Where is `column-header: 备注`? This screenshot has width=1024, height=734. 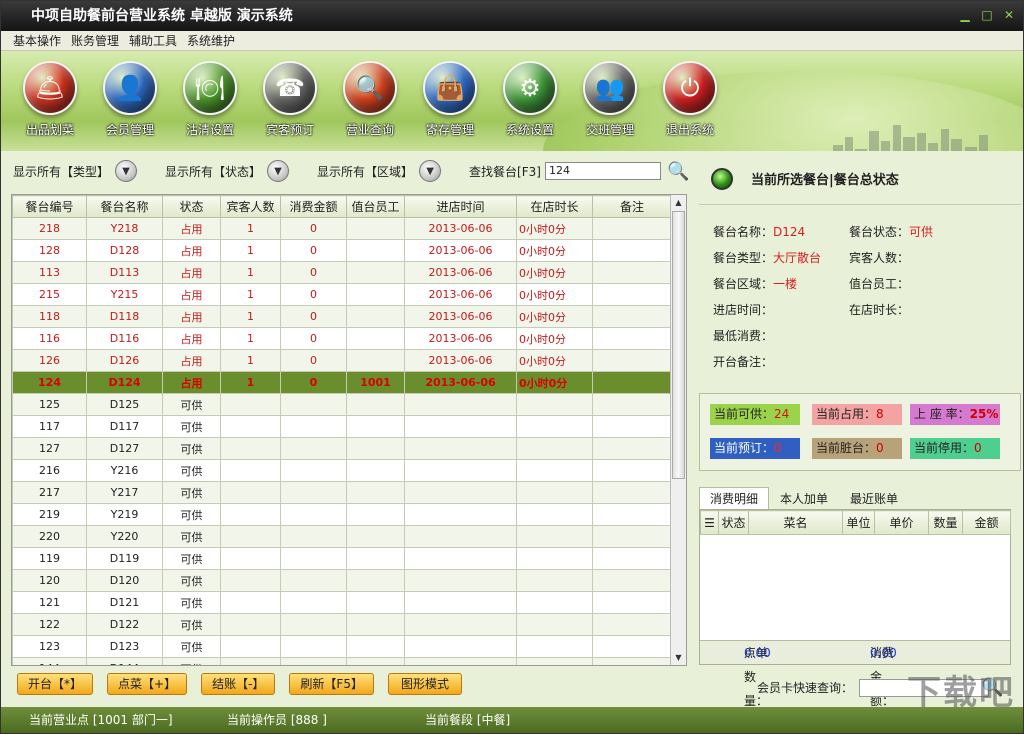
column-header: 备注 is located at coordinates (632, 206).